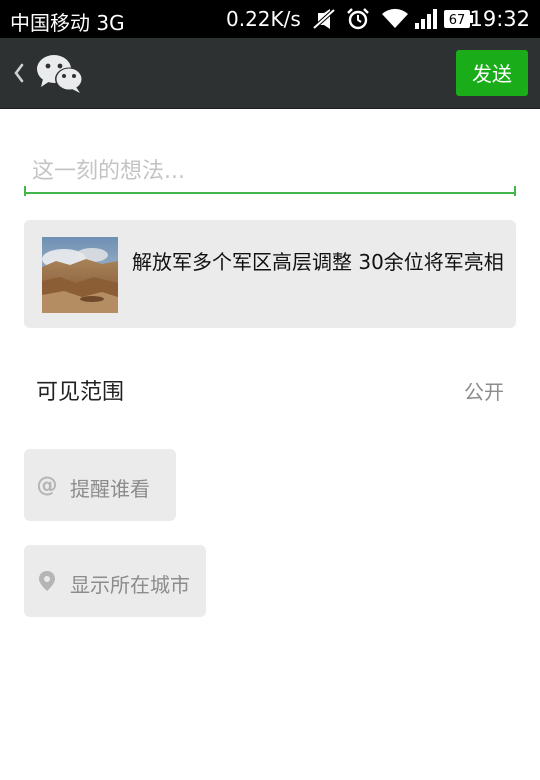 This screenshot has width=540, height=780. I want to click on signal-icon, so click(426, 19).